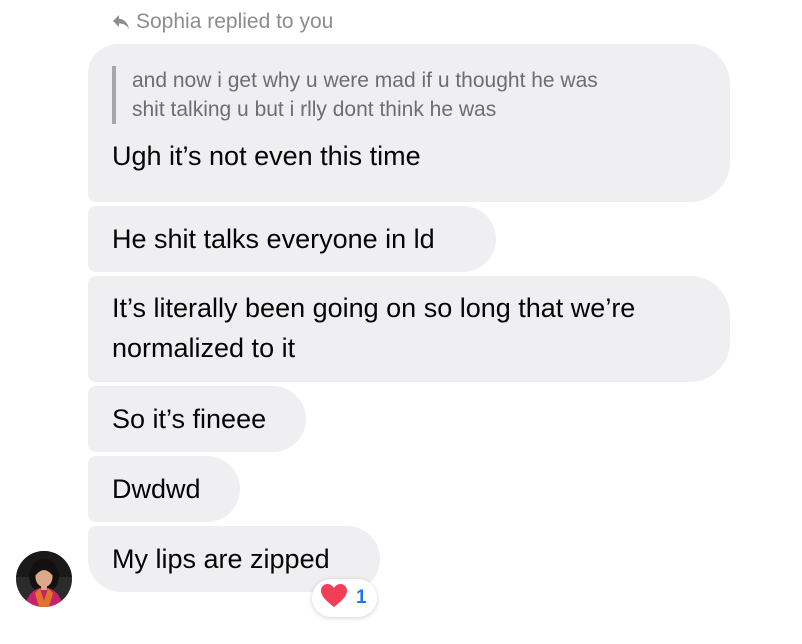  Describe the element at coordinates (121, 22) in the screenshot. I see `reply-arrow-icon` at that location.